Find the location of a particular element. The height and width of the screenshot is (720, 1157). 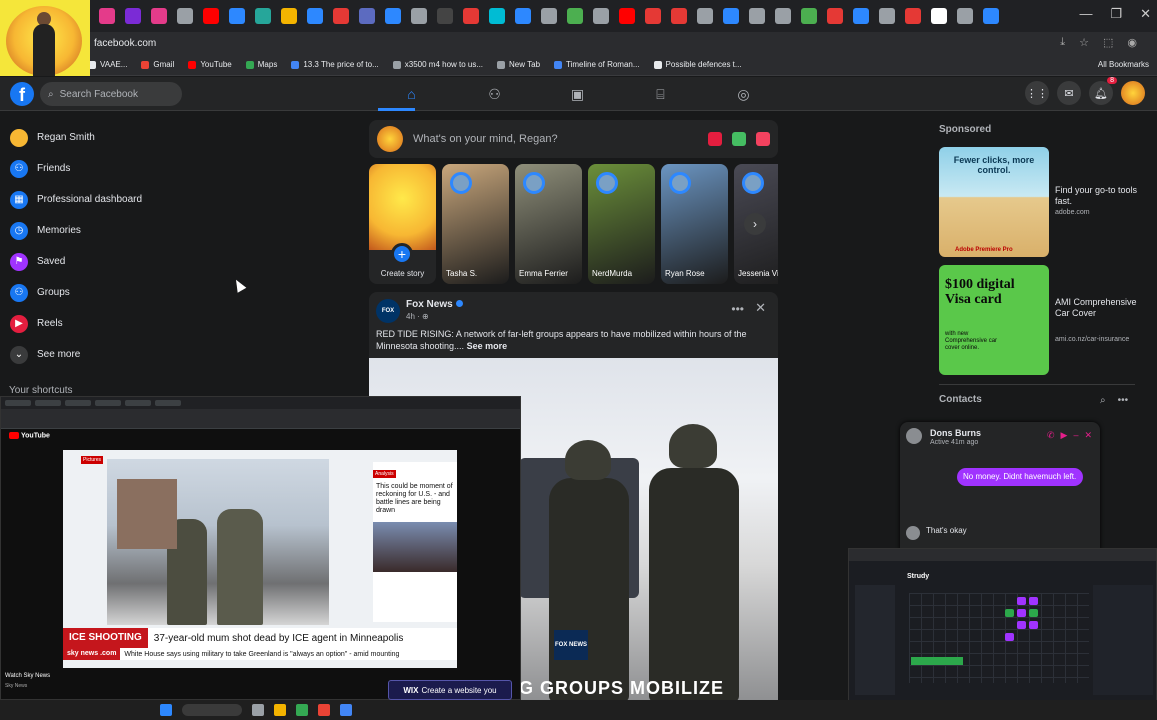

bookmark-item: Gmail is located at coordinates (157, 64).